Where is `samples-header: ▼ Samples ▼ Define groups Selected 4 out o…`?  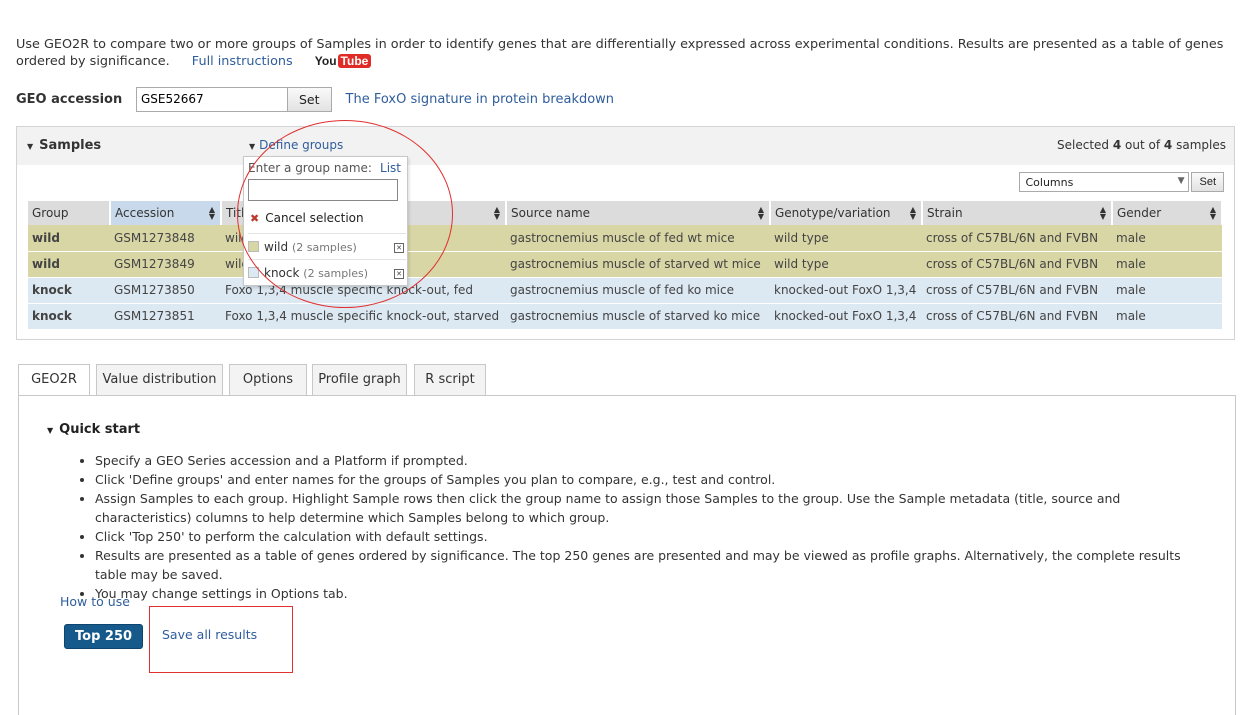 samples-header: ▼ Samples ▼ Define groups Selected 4 out o… is located at coordinates (625, 146).